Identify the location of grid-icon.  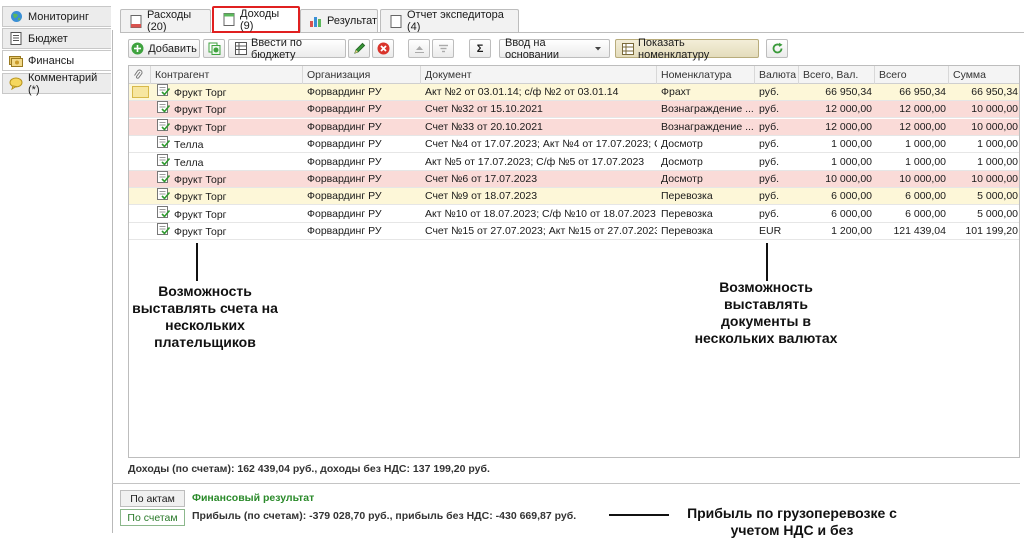
(627, 48).